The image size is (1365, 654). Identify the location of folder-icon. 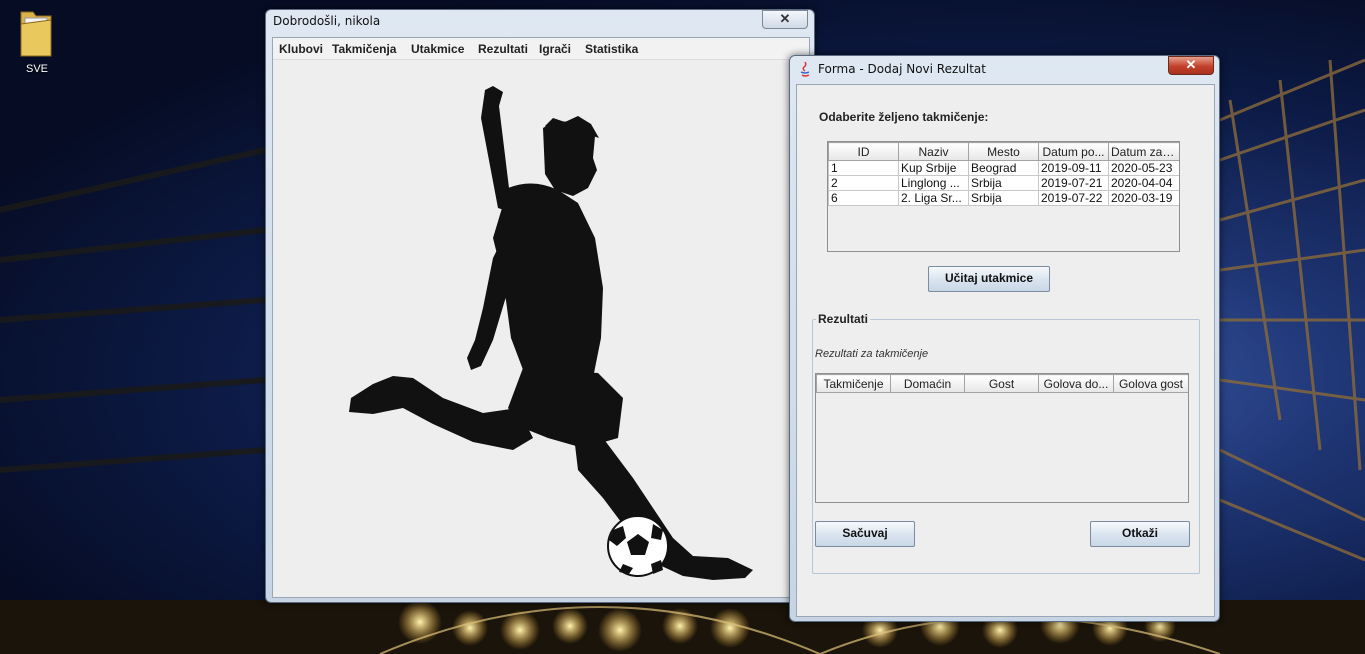
(36, 34).